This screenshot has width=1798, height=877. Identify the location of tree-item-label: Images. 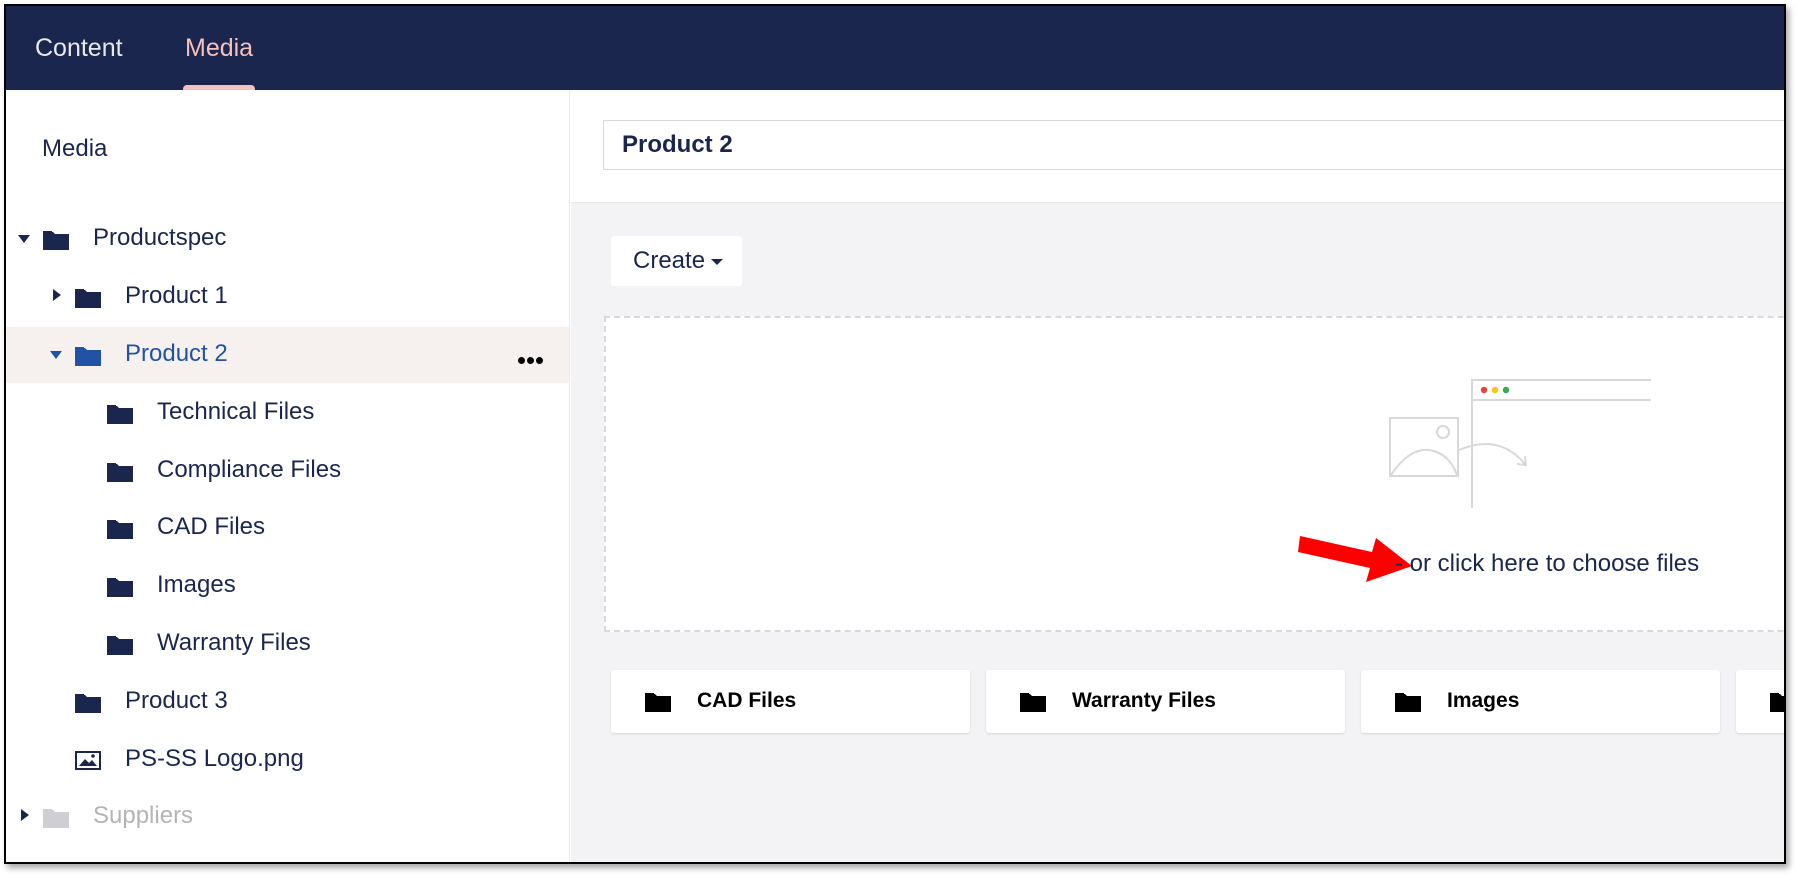
(196, 584).